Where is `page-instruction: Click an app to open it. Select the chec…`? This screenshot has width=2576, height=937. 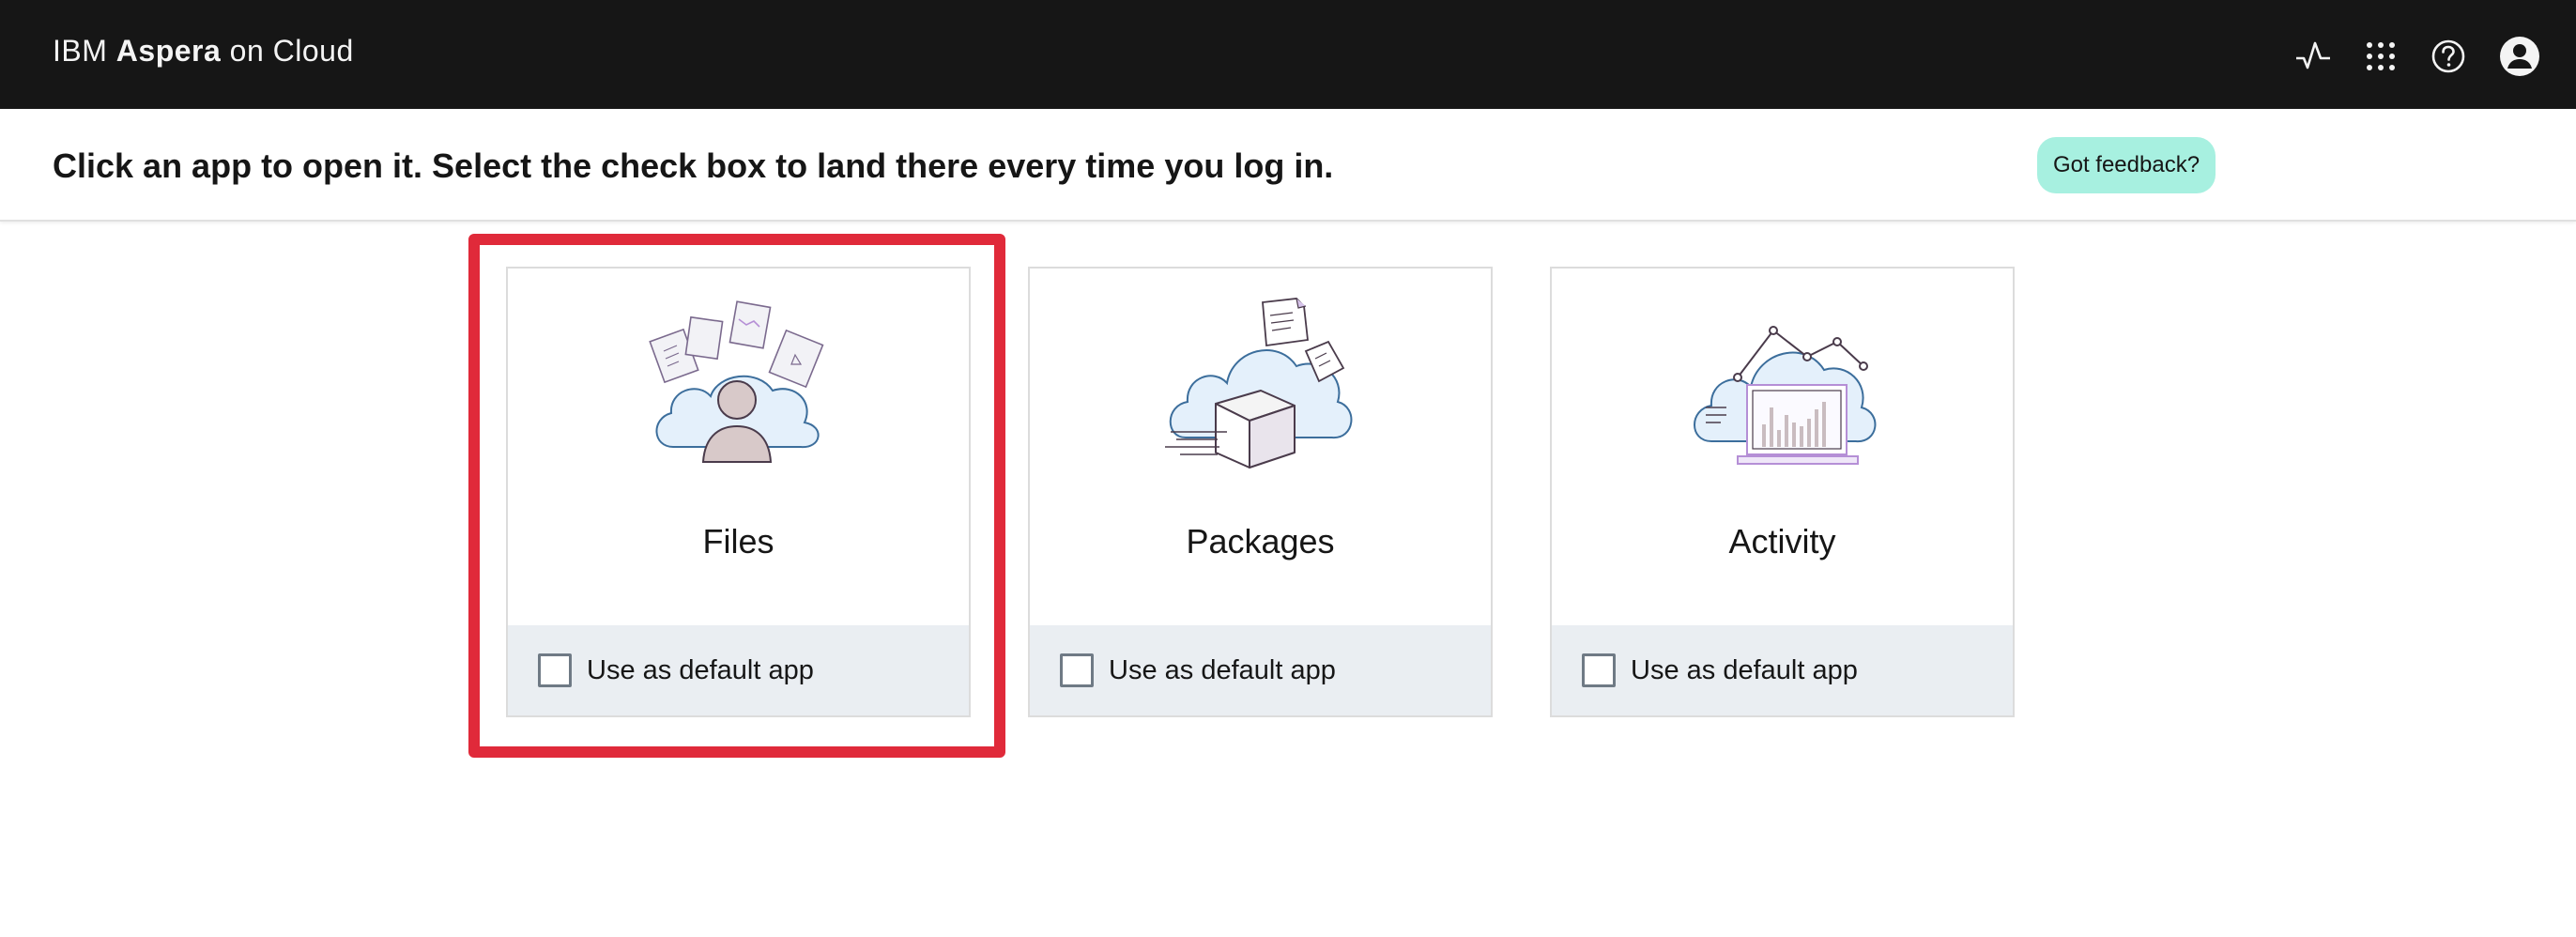
page-instruction: Click an app to open it. Select the chec… is located at coordinates (694, 165).